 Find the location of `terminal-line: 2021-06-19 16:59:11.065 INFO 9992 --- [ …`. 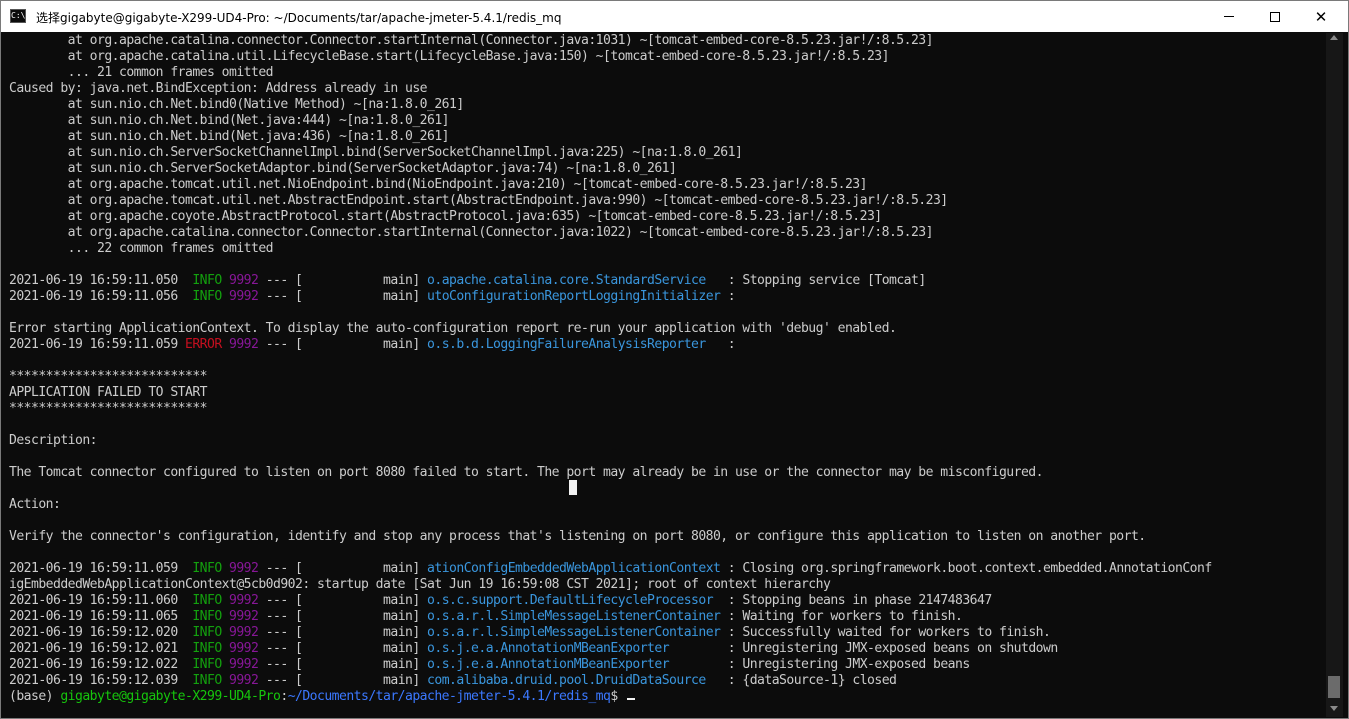

terminal-line: 2021-06-19 16:59:11.065 INFO 9992 --- [ … is located at coordinates (667, 617).